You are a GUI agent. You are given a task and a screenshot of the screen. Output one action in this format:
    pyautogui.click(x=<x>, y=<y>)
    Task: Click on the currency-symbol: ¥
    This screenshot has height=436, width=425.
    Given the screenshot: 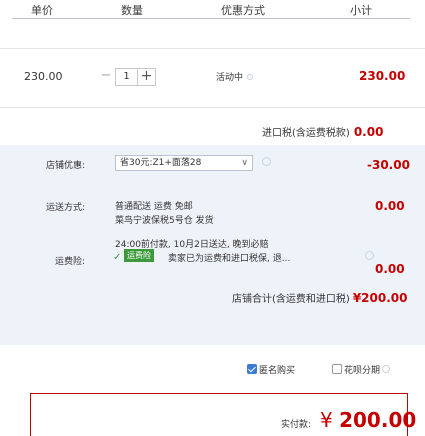 What is the action you would take?
    pyautogui.click(x=326, y=420)
    